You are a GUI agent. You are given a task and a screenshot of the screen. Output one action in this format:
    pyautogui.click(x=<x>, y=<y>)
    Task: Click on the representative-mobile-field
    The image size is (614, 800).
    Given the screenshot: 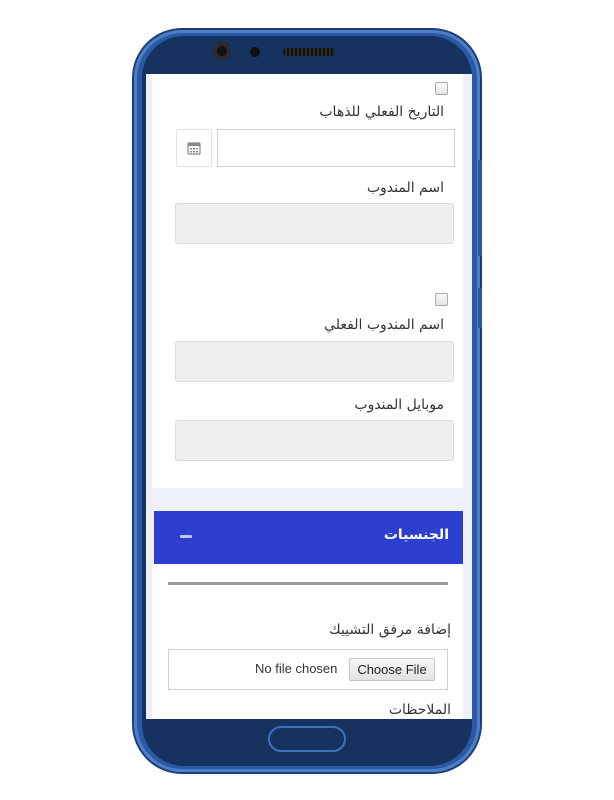 What is the action you would take?
    pyautogui.click(x=314, y=440)
    